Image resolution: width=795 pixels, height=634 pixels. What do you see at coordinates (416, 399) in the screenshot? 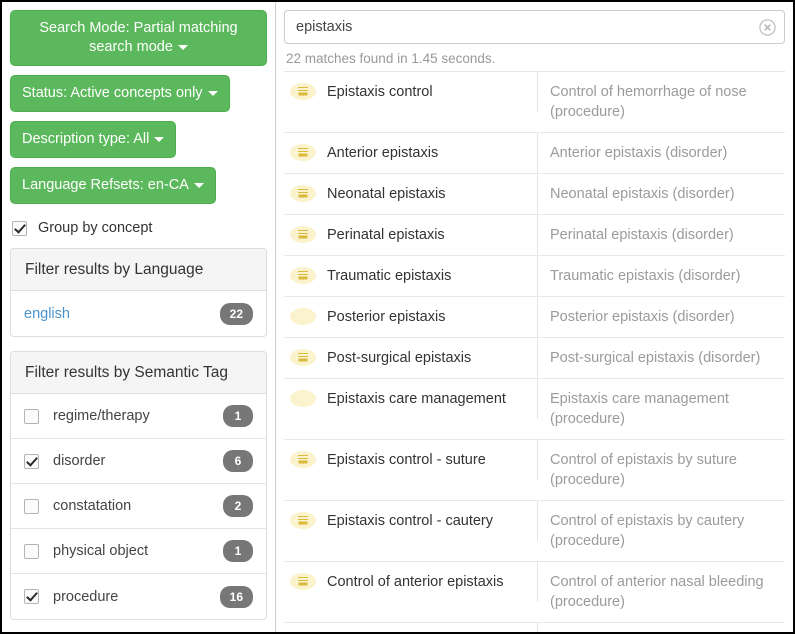
I see `result-term-label: Epistaxis care management` at bounding box center [416, 399].